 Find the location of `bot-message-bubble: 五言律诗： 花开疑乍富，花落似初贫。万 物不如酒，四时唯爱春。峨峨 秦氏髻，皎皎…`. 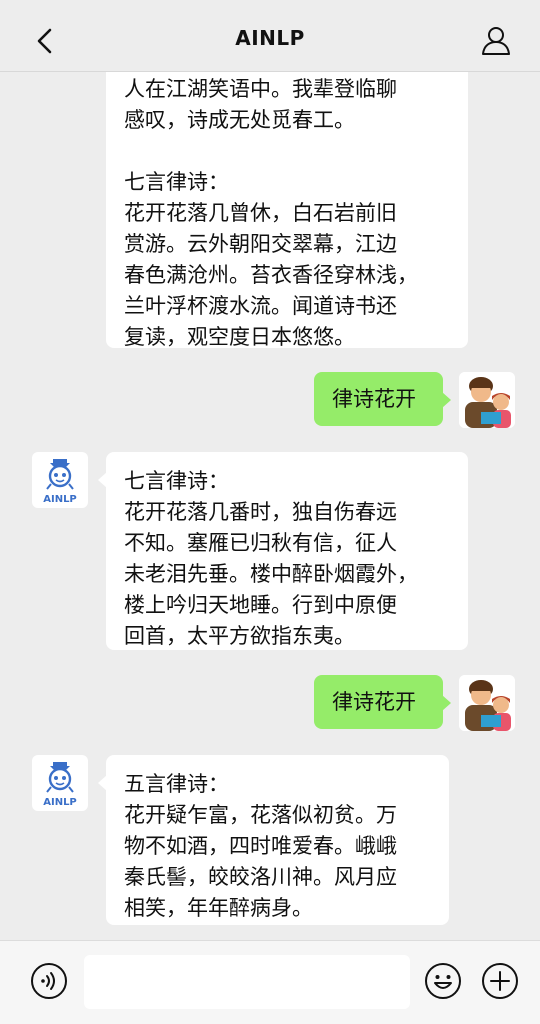

bot-message-bubble: 五言律诗： 花开疑乍富，花落似初贫。万 物不如酒，四时唯爱春。峨峨 秦氏髻，皎皎… is located at coordinates (273, 840).